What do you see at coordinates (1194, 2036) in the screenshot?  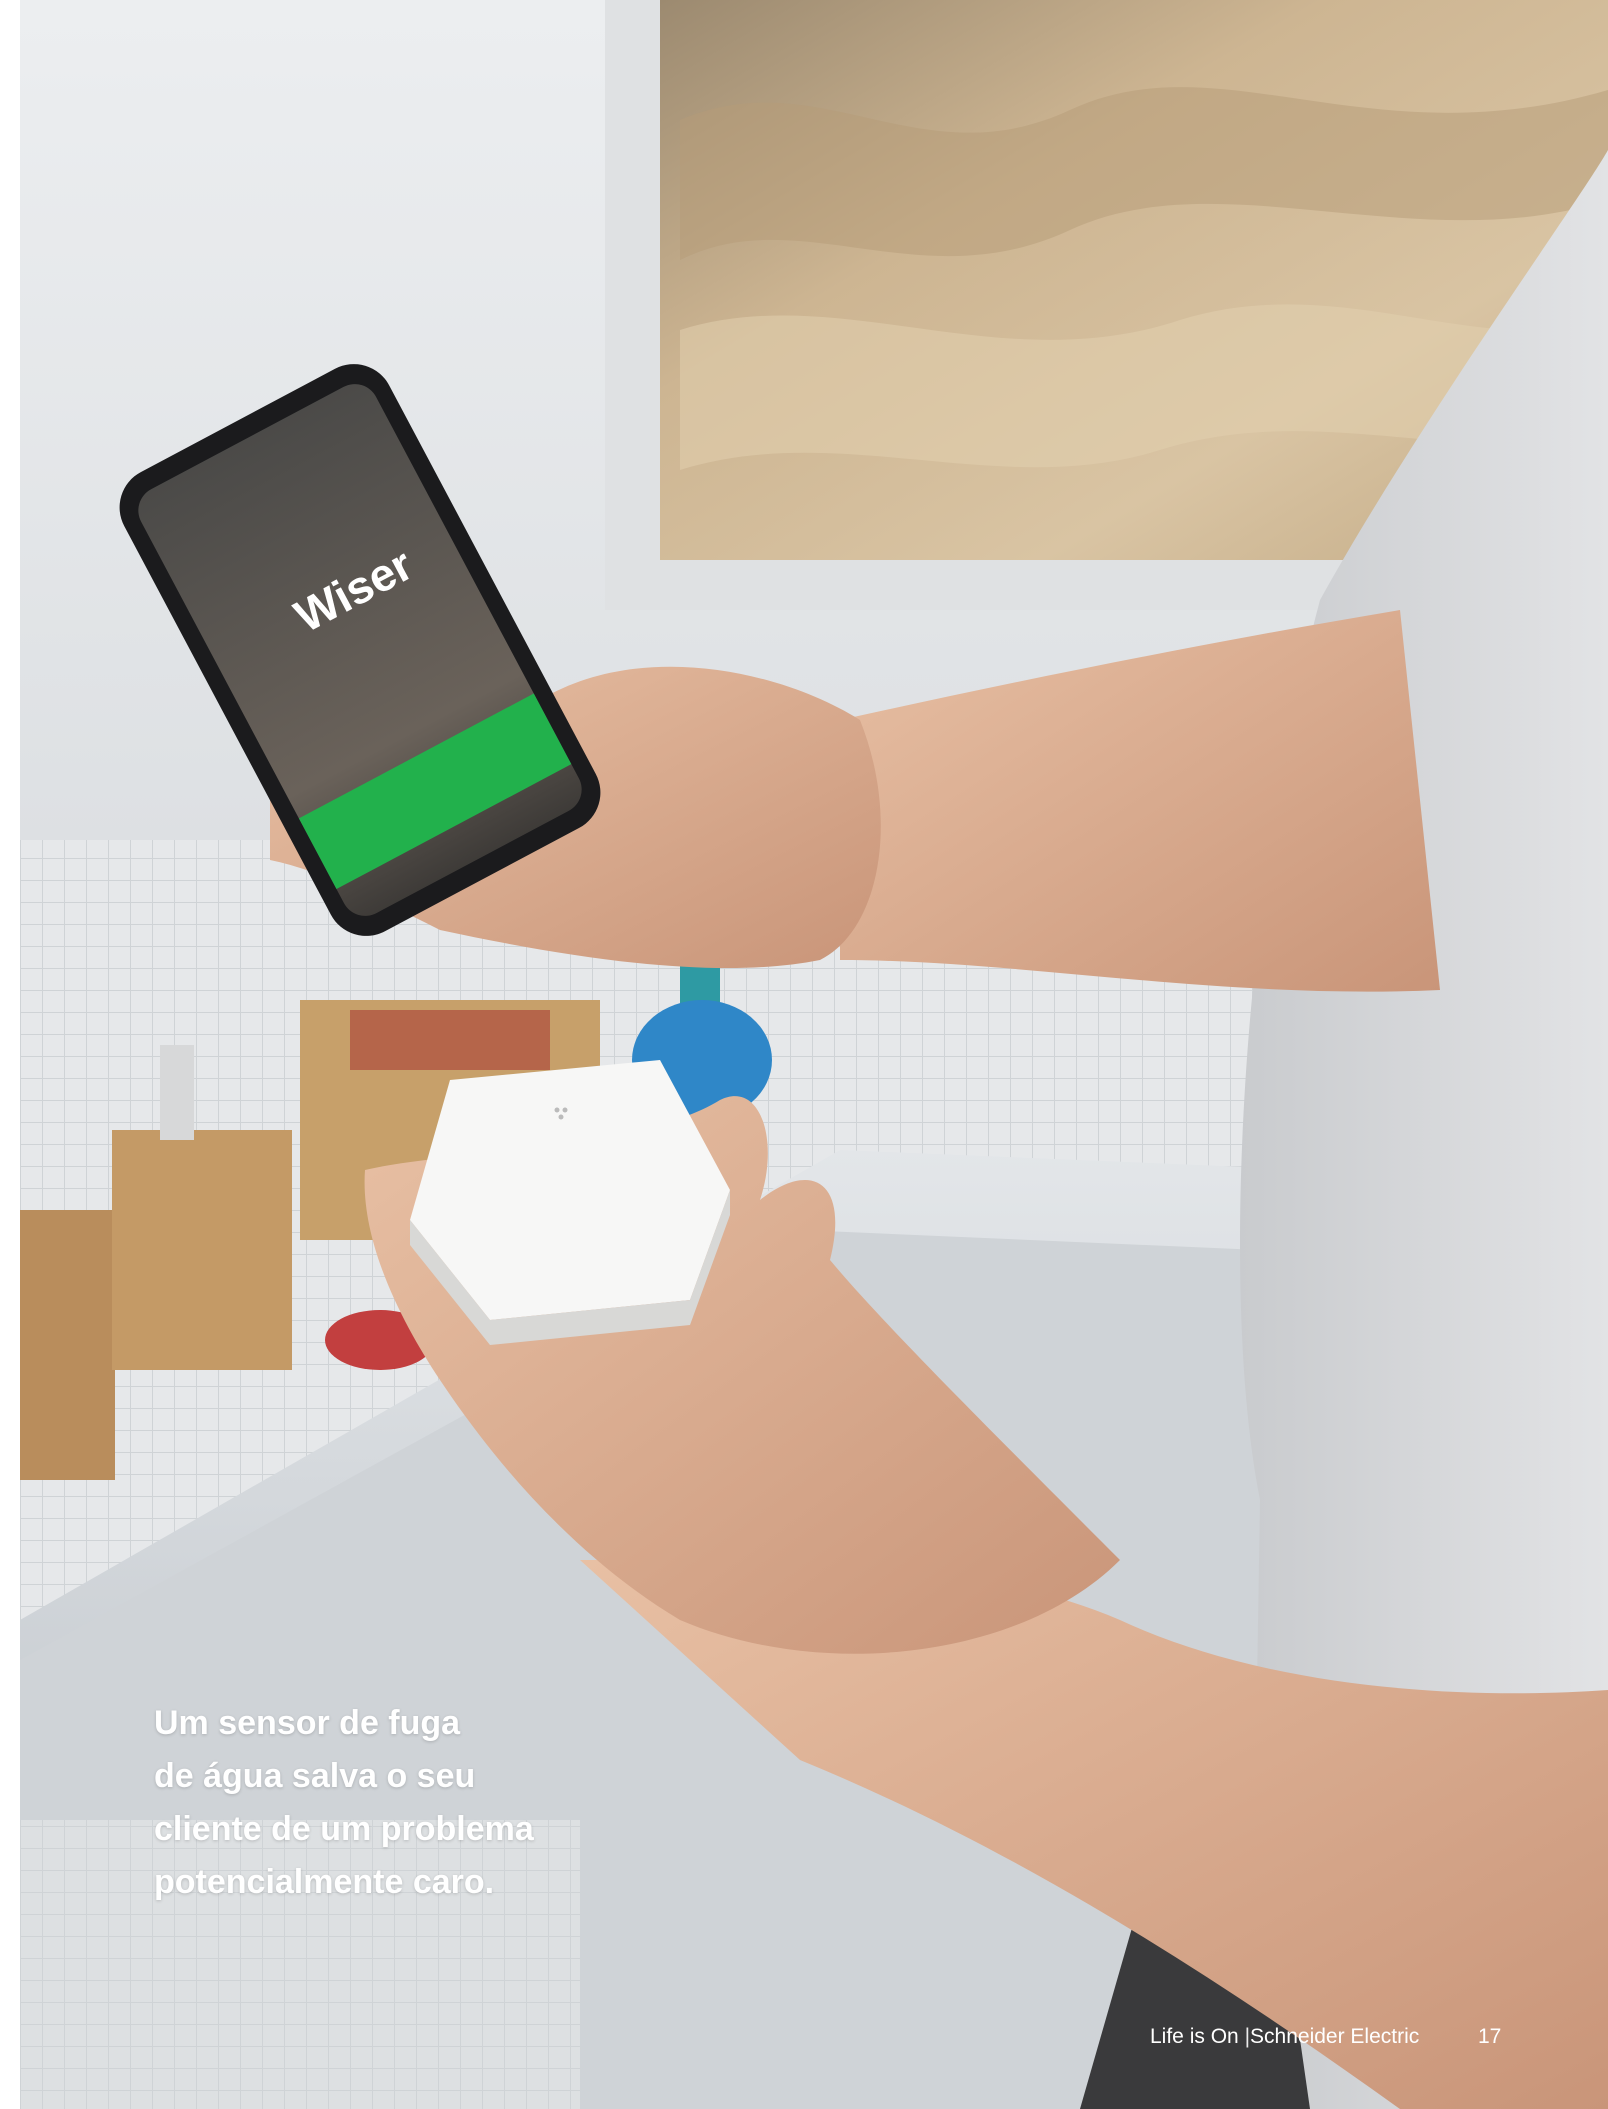 I see `footer-brand-left: Life is On` at bounding box center [1194, 2036].